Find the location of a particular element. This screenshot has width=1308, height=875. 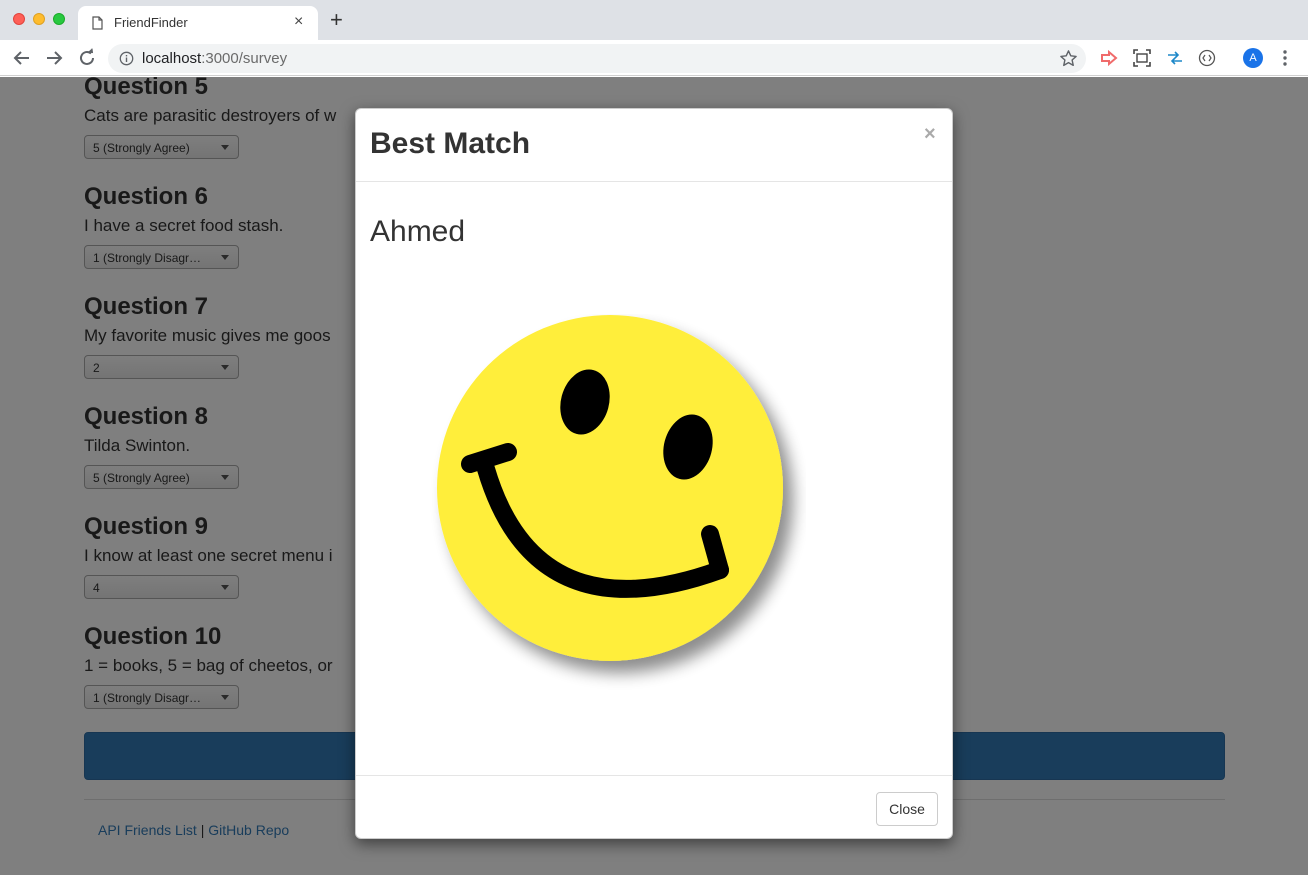

close-icon: × is located at coordinates (930, 134).